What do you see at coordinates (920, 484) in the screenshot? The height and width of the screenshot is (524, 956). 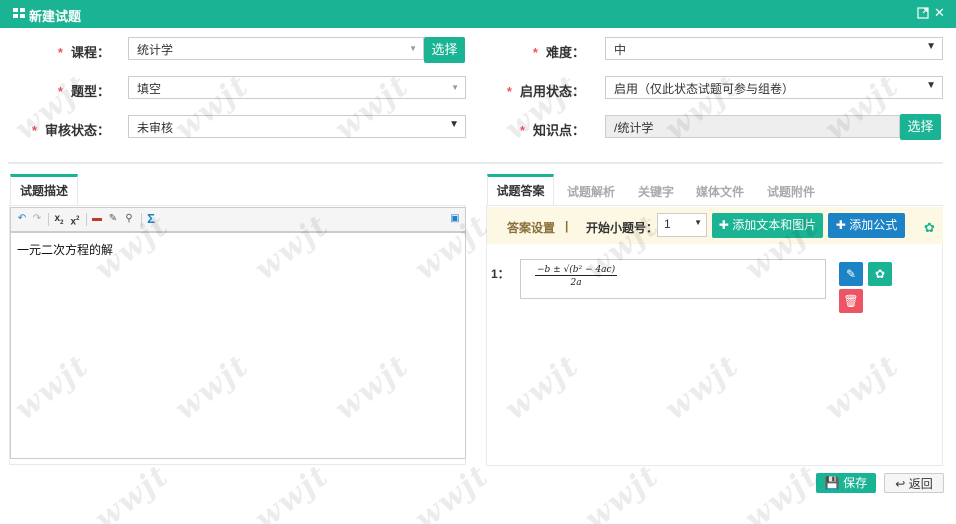 I see `back-label: 返回` at bounding box center [920, 484].